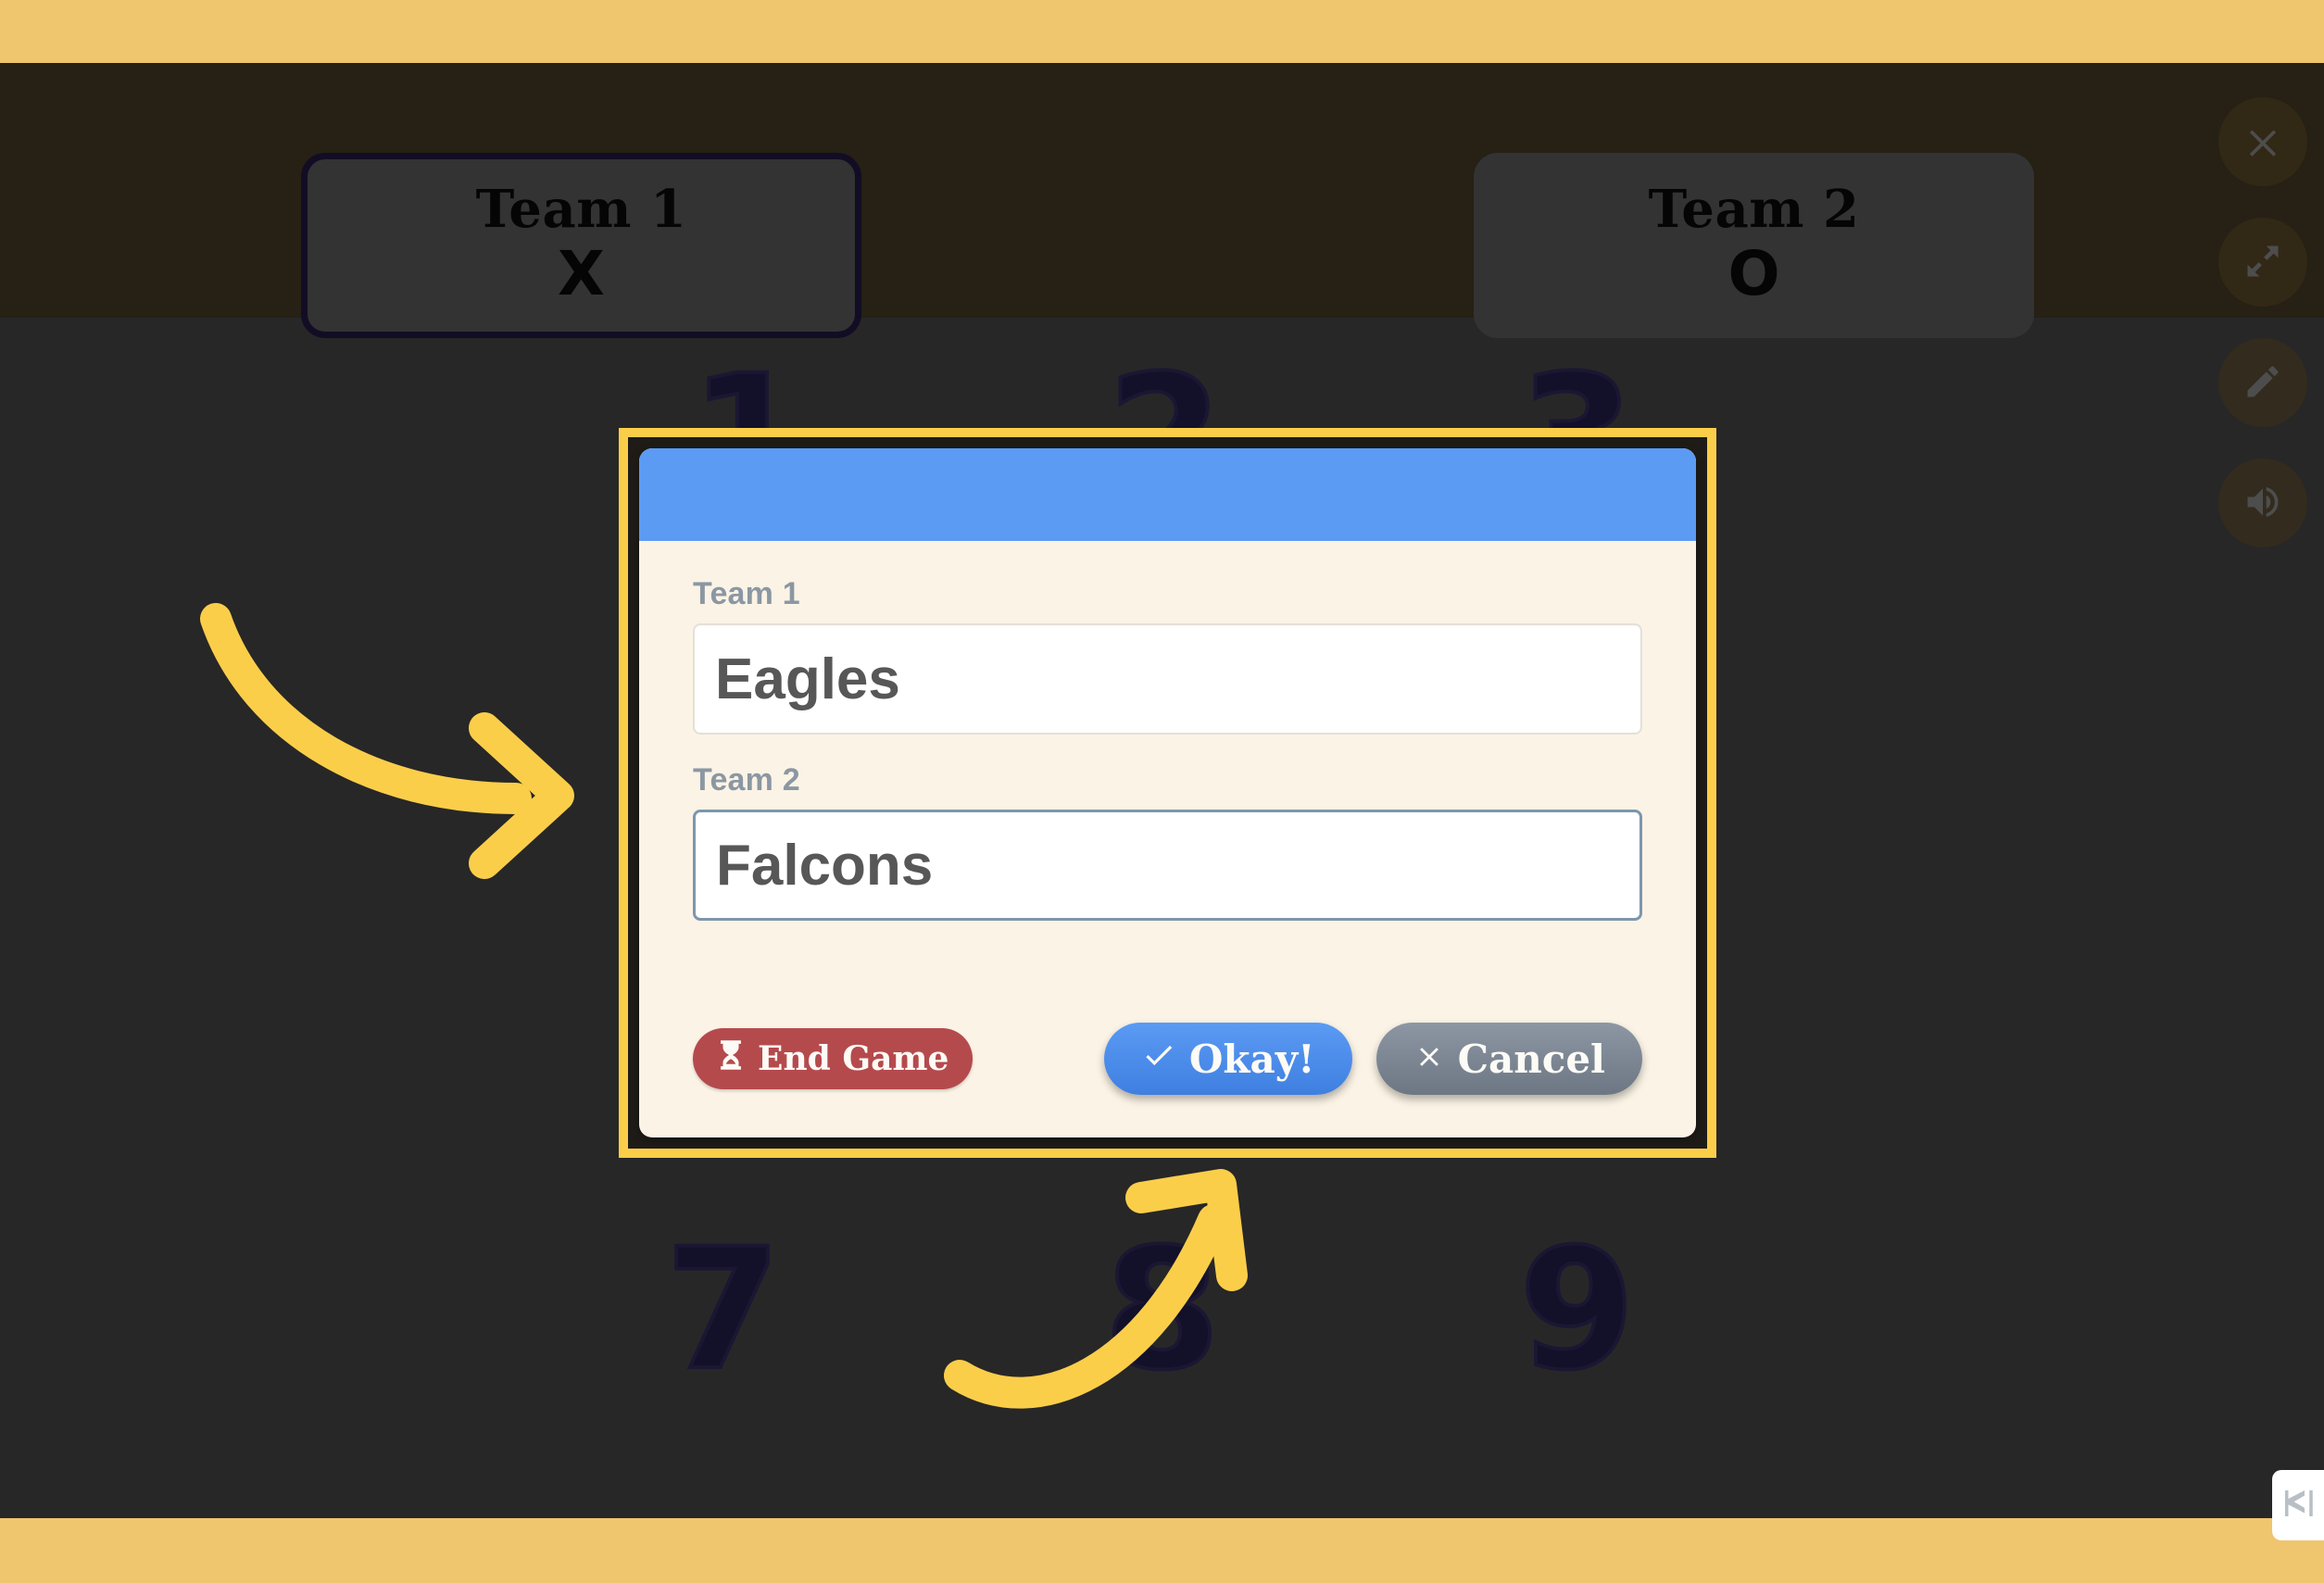  What do you see at coordinates (723, 1310) in the screenshot?
I see `board-number: 7` at bounding box center [723, 1310].